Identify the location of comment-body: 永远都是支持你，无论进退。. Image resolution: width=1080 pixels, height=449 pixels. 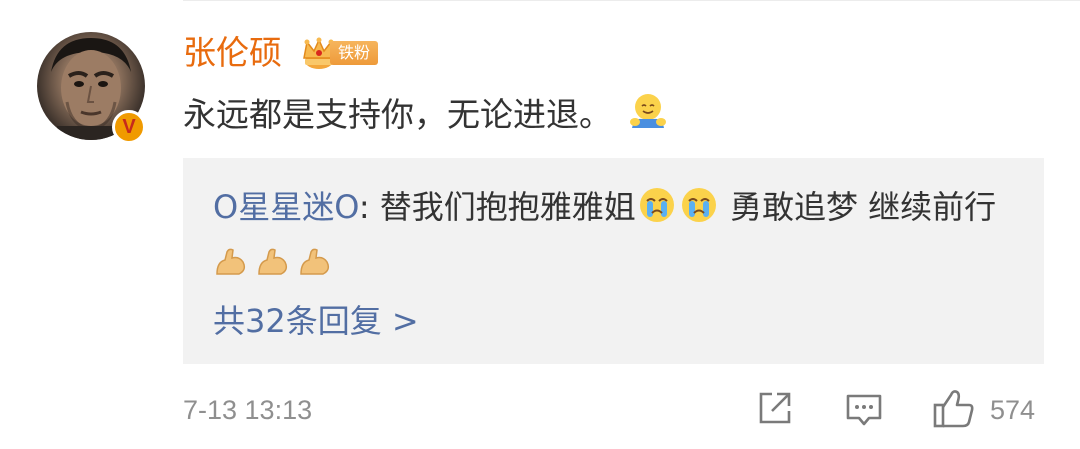
(397, 114).